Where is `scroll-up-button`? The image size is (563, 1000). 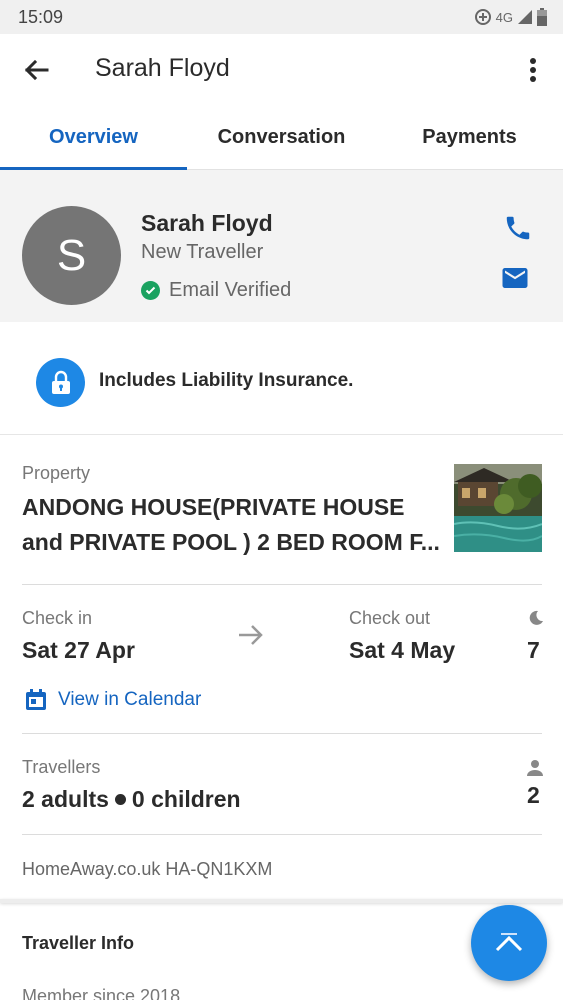
scroll-up-button is located at coordinates (509, 943).